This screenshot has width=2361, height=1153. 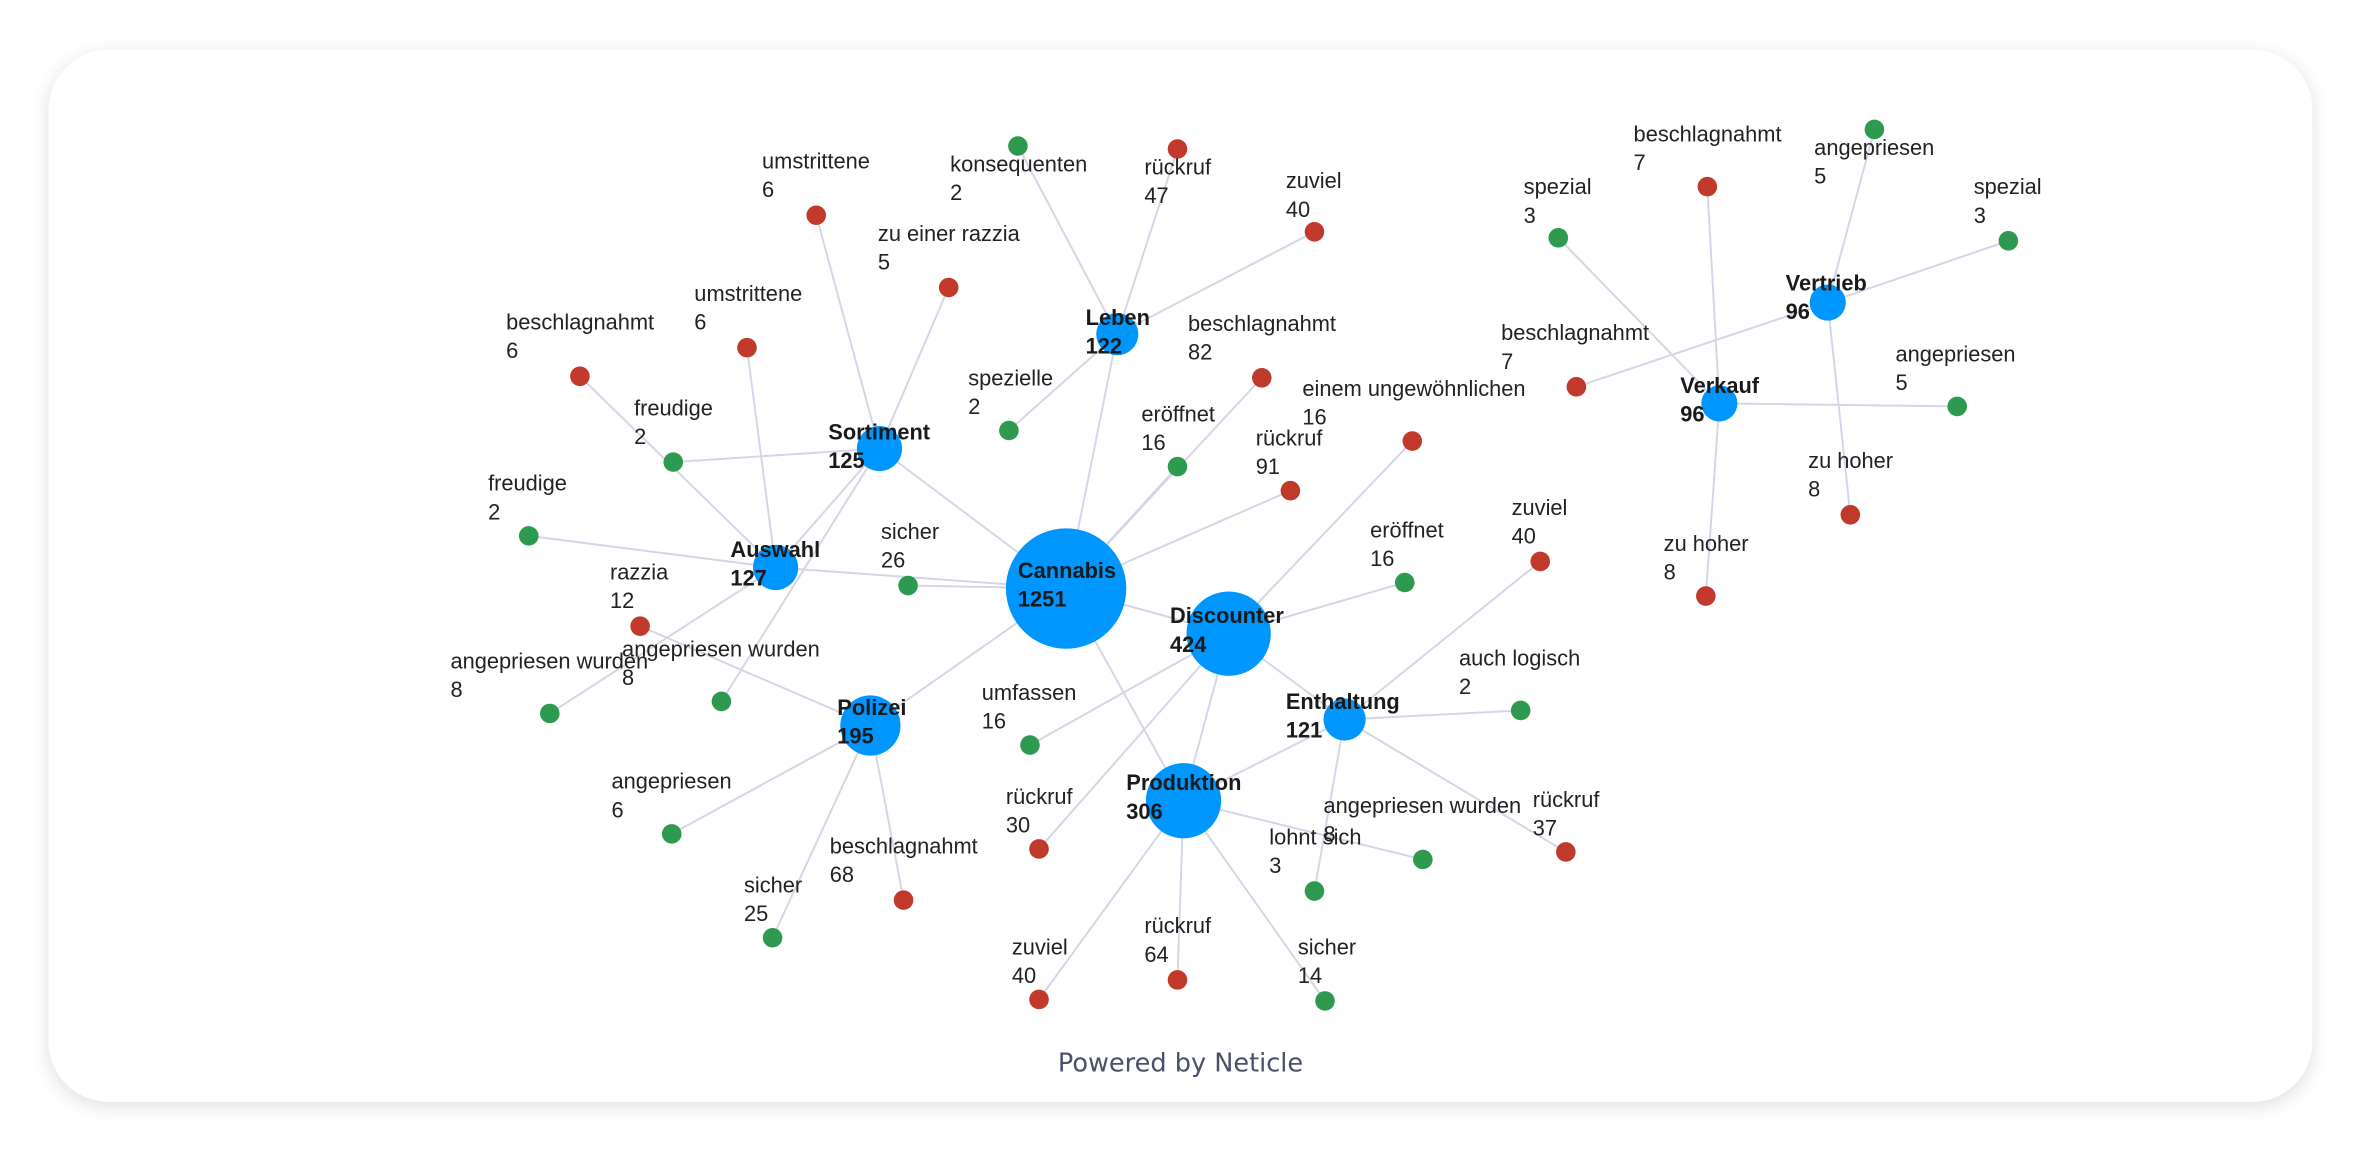 What do you see at coordinates (640, 626) in the screenshot?
I see `term-node-n10` at bounding box center [640, 626].